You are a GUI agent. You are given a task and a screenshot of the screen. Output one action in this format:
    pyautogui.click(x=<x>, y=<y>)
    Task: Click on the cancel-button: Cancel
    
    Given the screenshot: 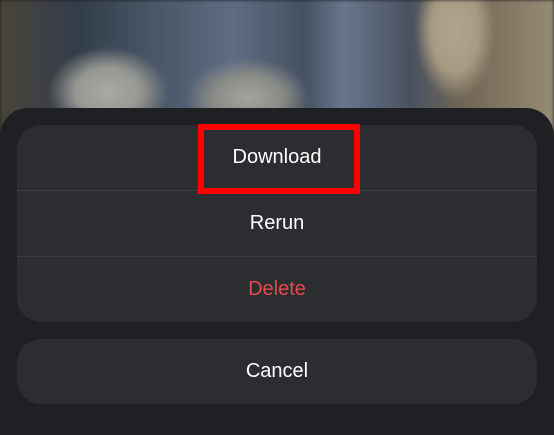 What is the action you would take?
    pyautogui.click(x=277, y=371)
    